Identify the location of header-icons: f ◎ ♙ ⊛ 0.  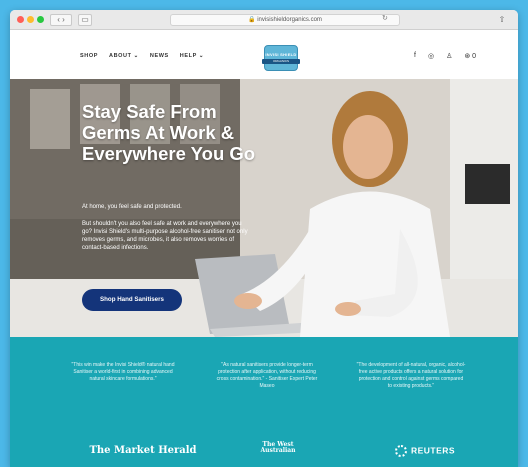
(445, 56).